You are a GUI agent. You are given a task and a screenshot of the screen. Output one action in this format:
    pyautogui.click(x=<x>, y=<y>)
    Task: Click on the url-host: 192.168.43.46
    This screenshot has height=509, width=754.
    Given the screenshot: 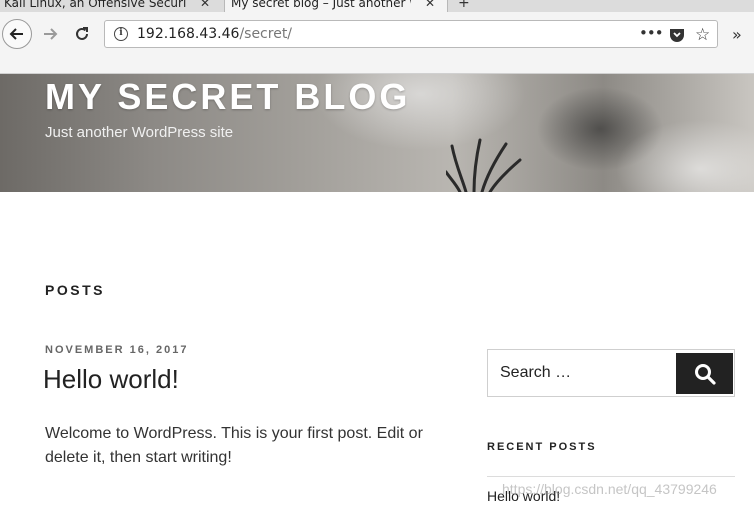 What is the action you would take?
    pyautogui.click(x=188, y=34)
    